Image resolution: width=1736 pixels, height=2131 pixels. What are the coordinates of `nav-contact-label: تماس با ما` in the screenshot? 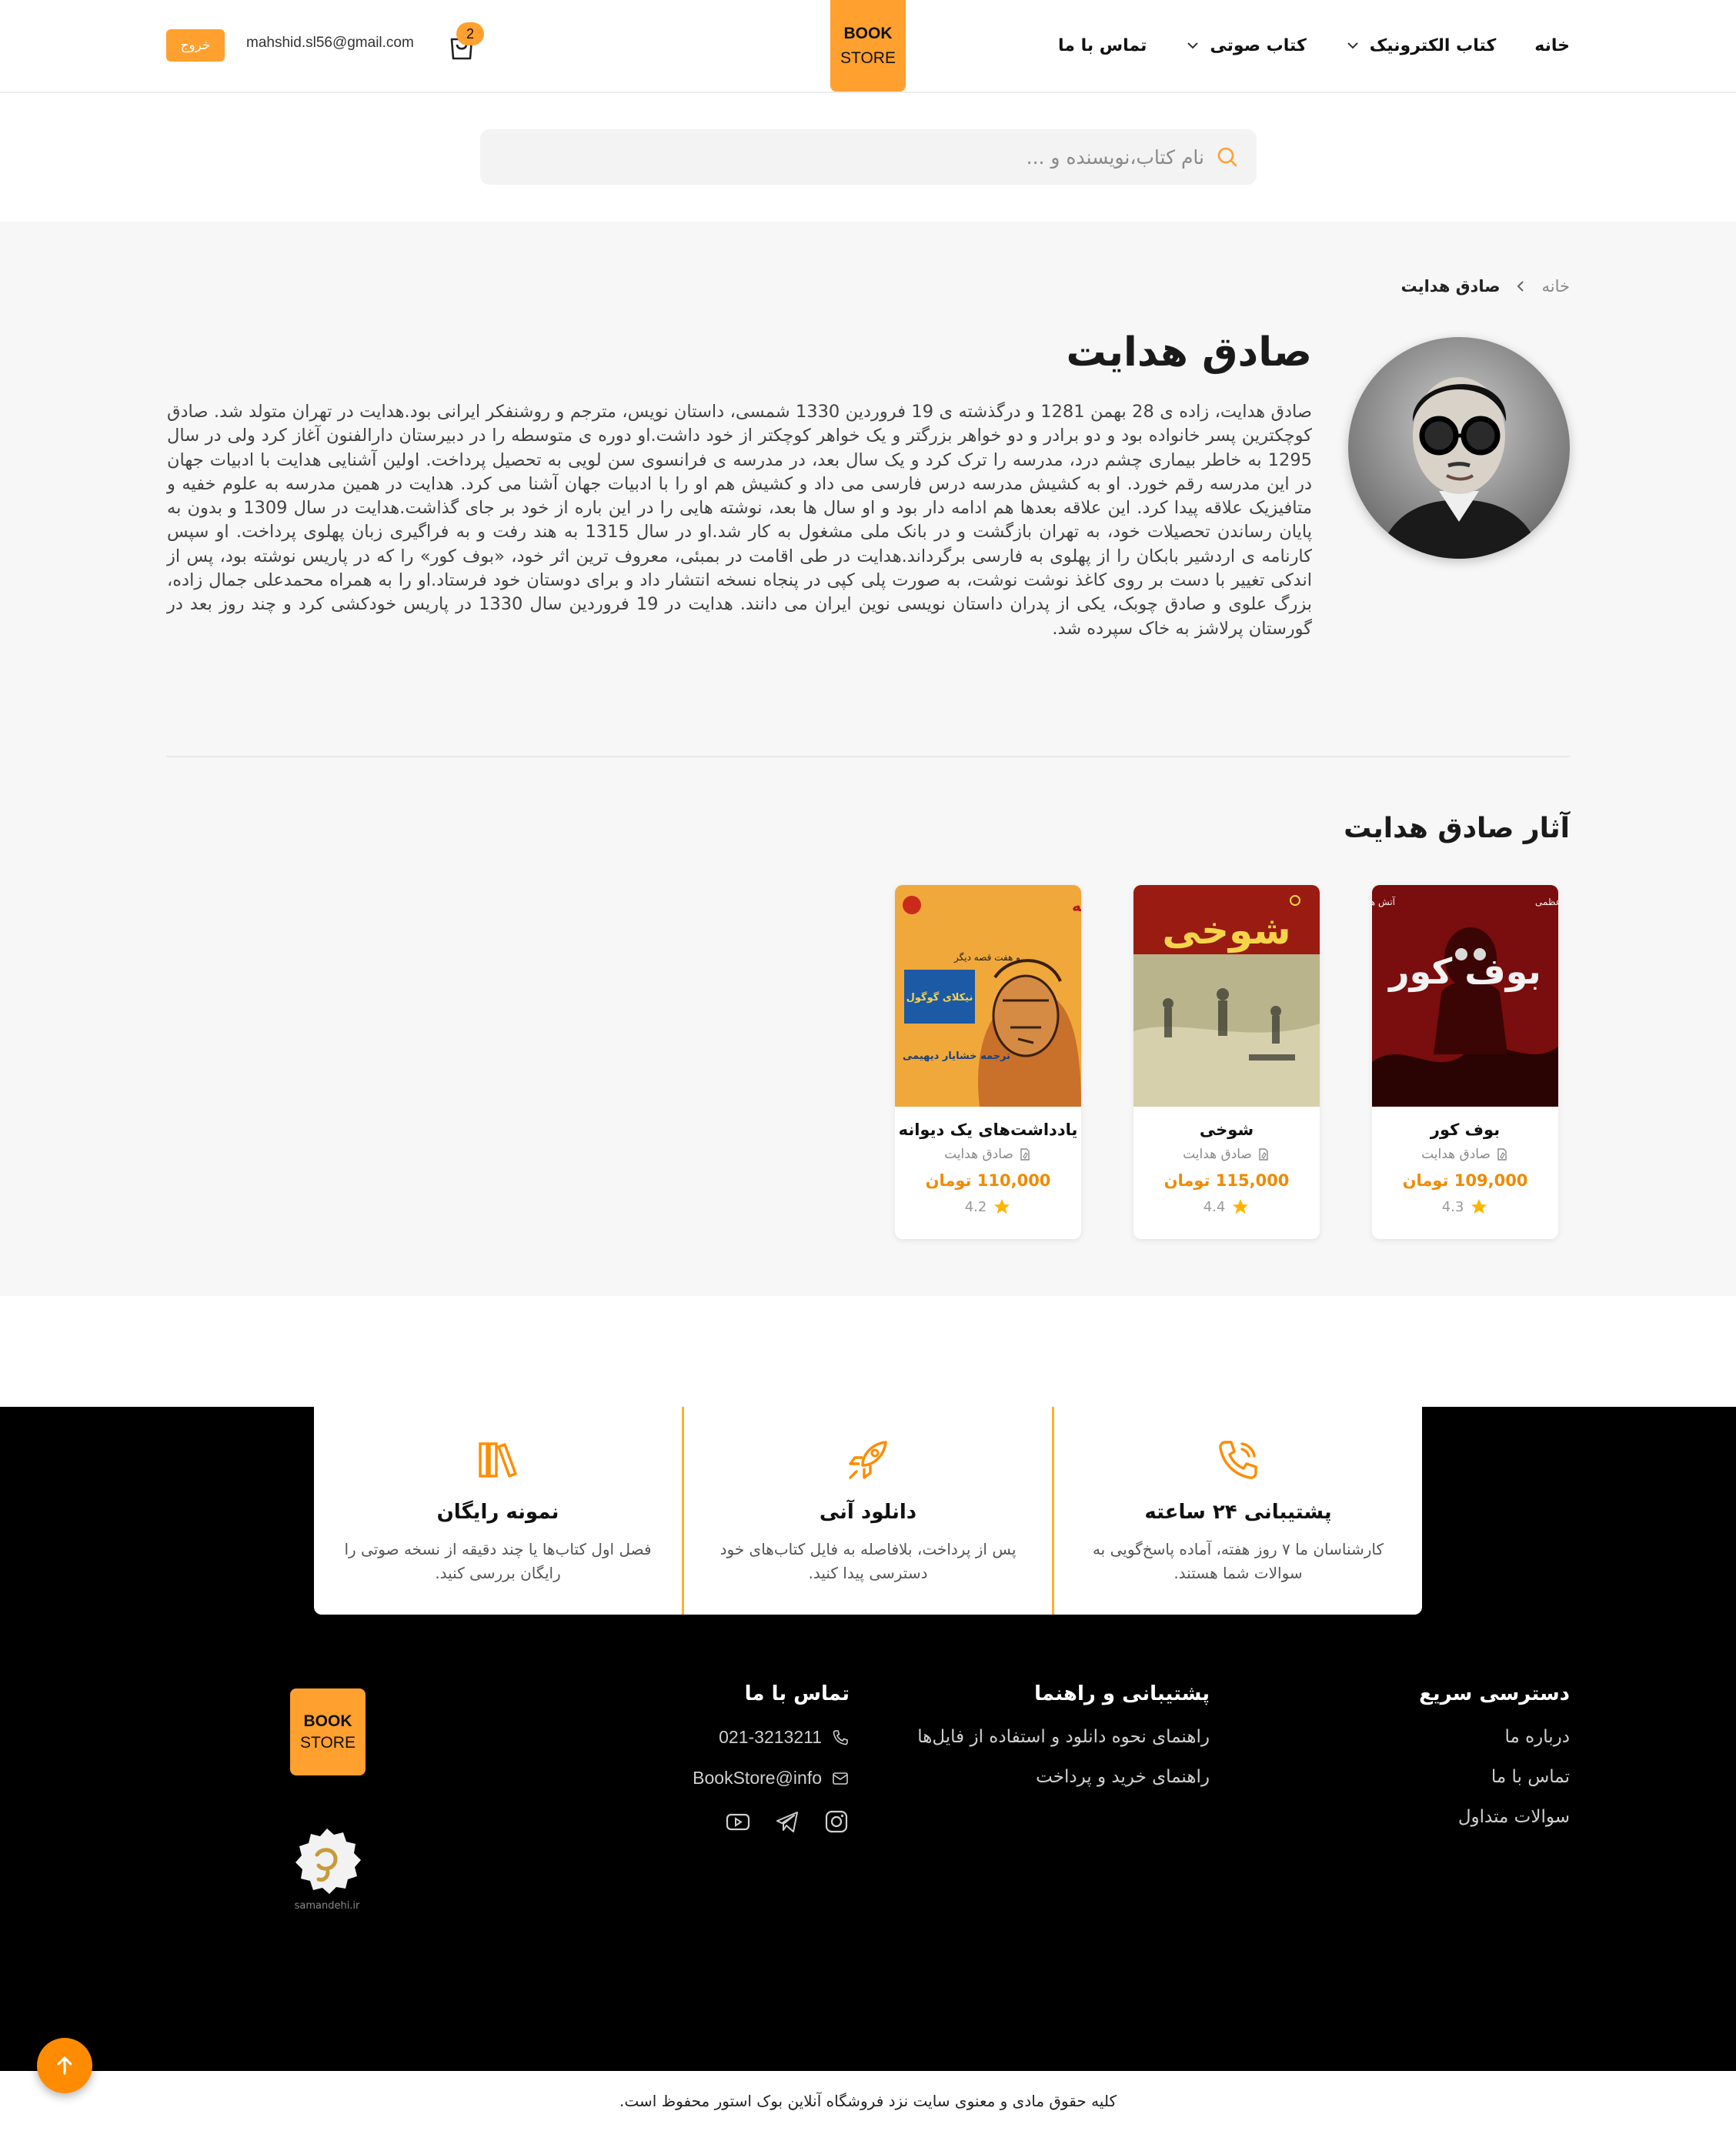 It's located at (1102, 45).